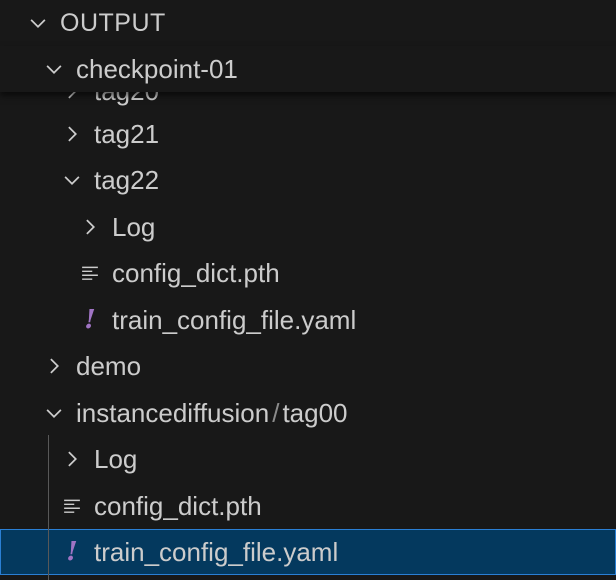 The height and width of the screenshot is (580, 616). Describe the element at coordinates (172, 413) in the screenshot. I see `compact-folder-part: instancediffusion` at that location.